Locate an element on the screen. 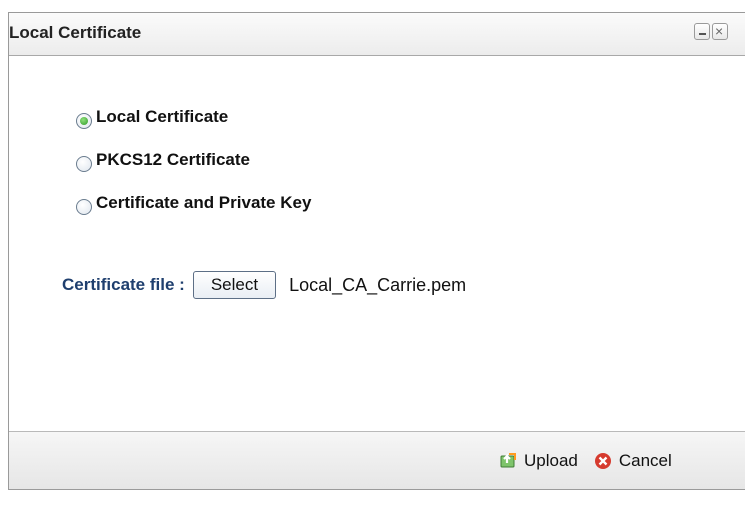 This screenshot has height=511, width=745. radio-label-certificate-and-private-key: Certificate and Private Key is located at coordinates (204, 202).